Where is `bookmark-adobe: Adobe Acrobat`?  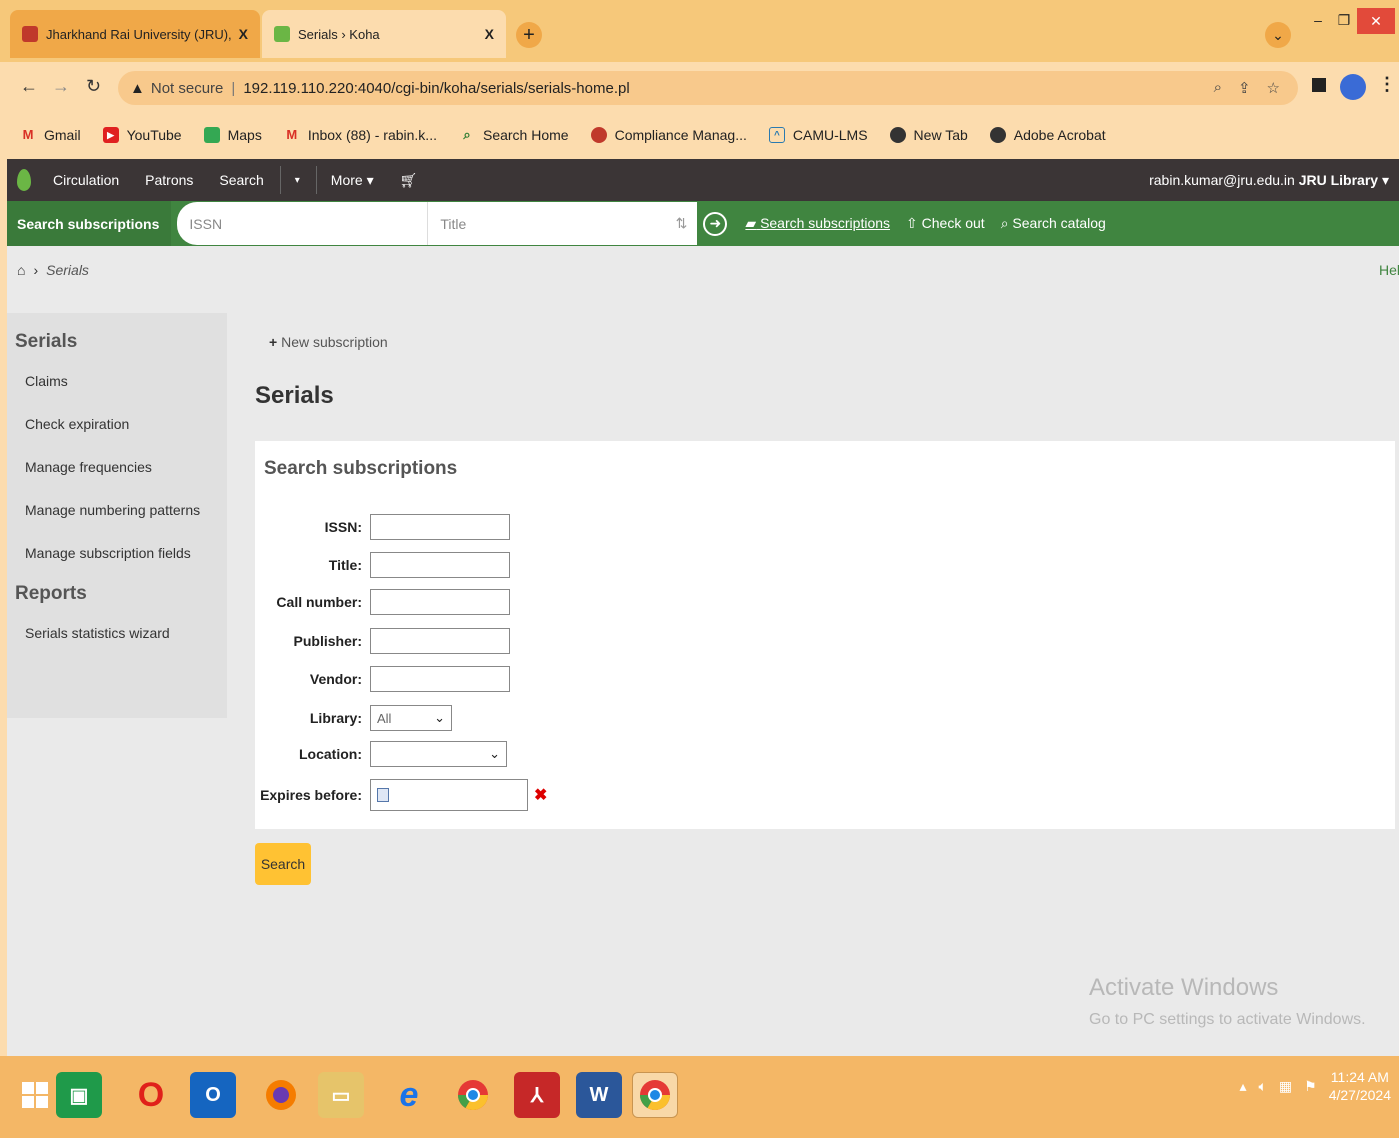
bookmark-adobe: Adobe Acrobat is located at coordinates (1047, 135).